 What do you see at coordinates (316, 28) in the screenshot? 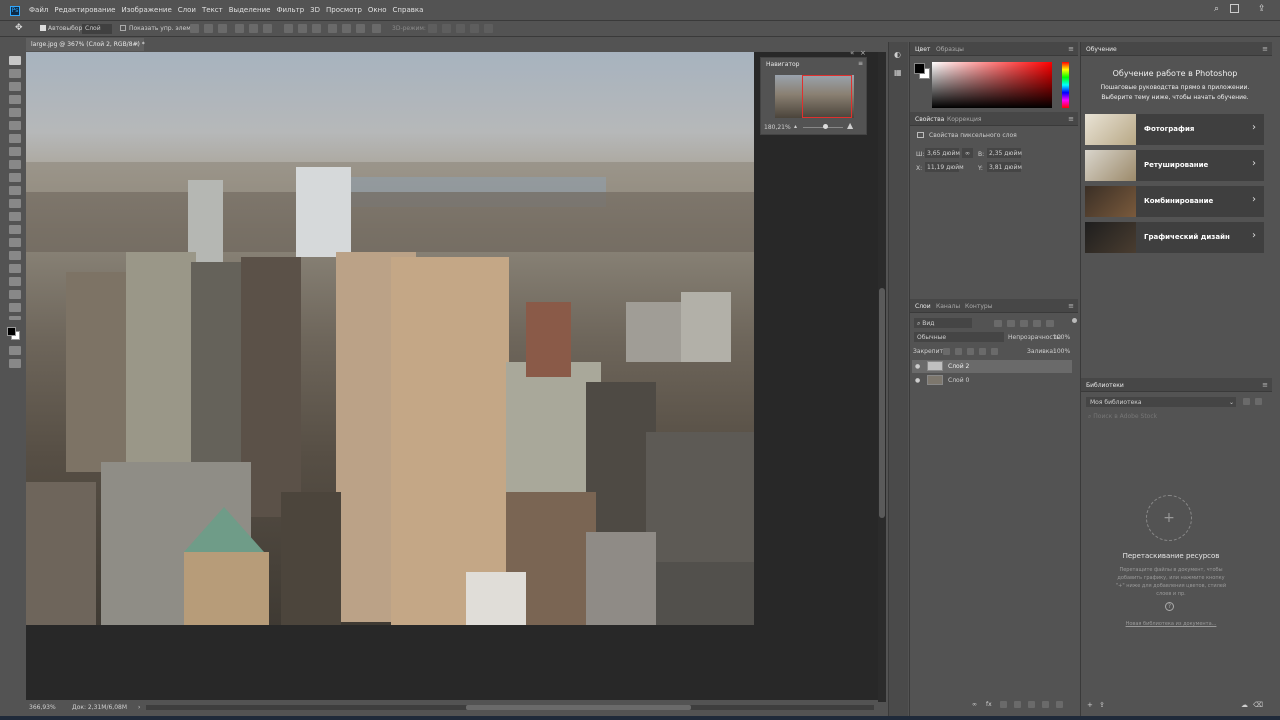
I see `distribute-3-icon` at bounding box center [316, 28].